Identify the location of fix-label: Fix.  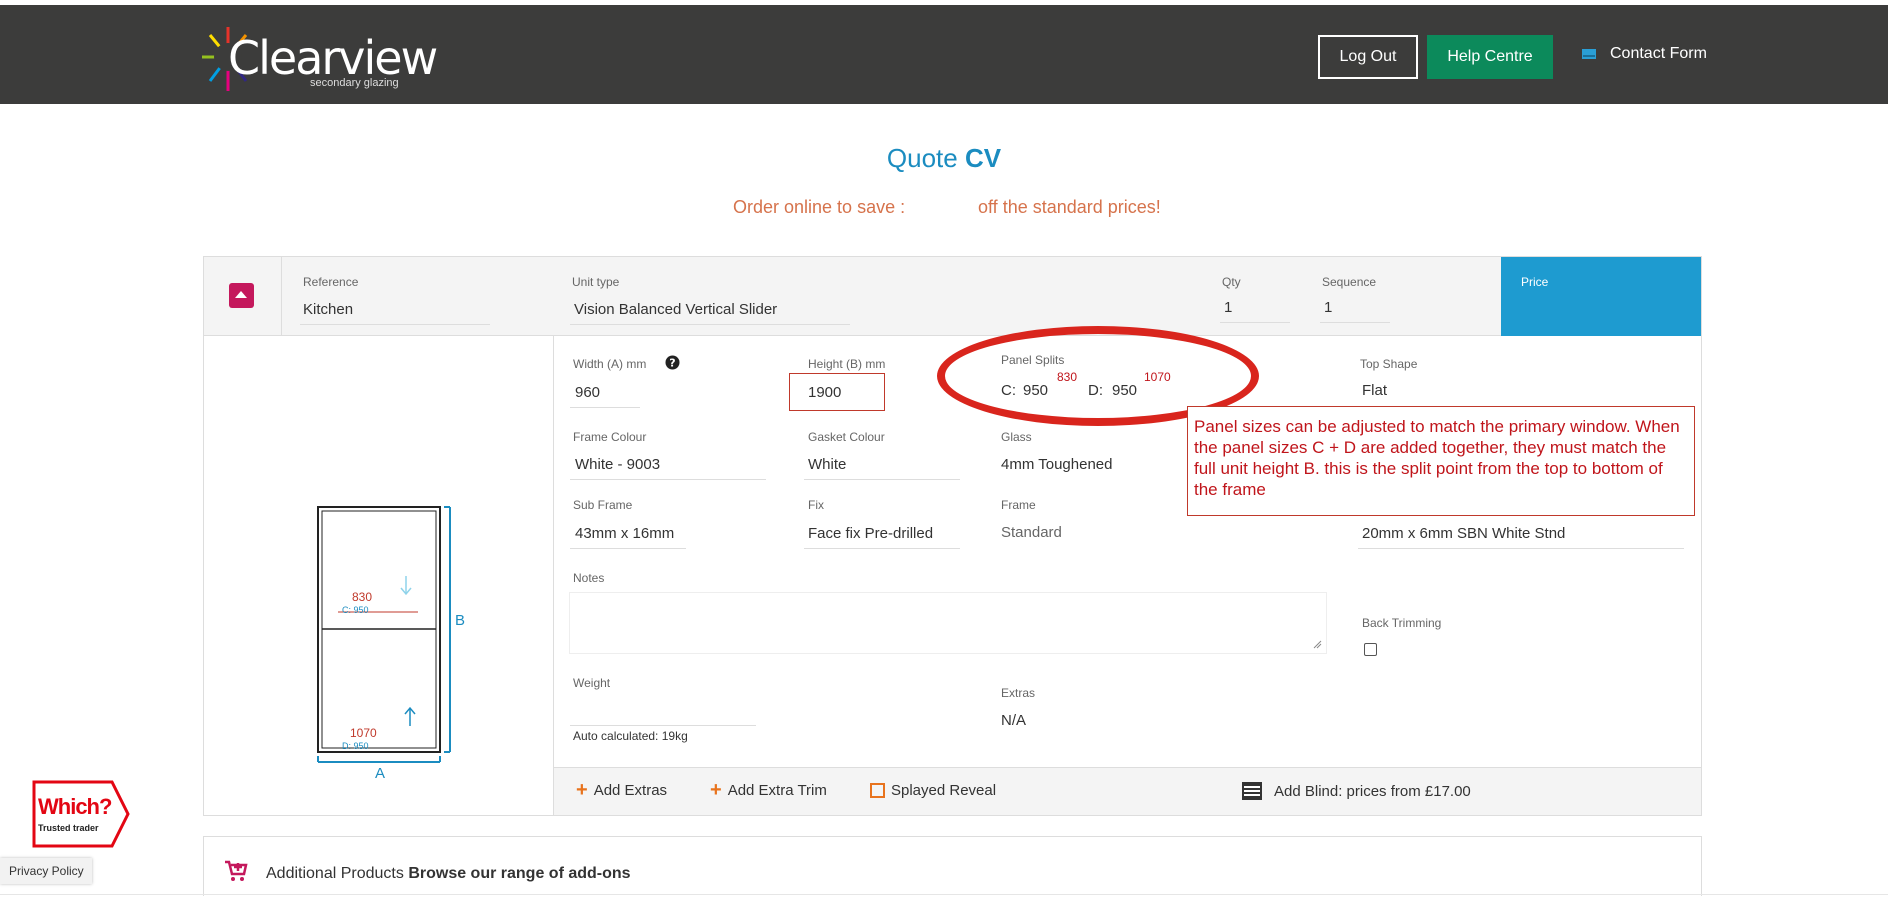
(816, 505).